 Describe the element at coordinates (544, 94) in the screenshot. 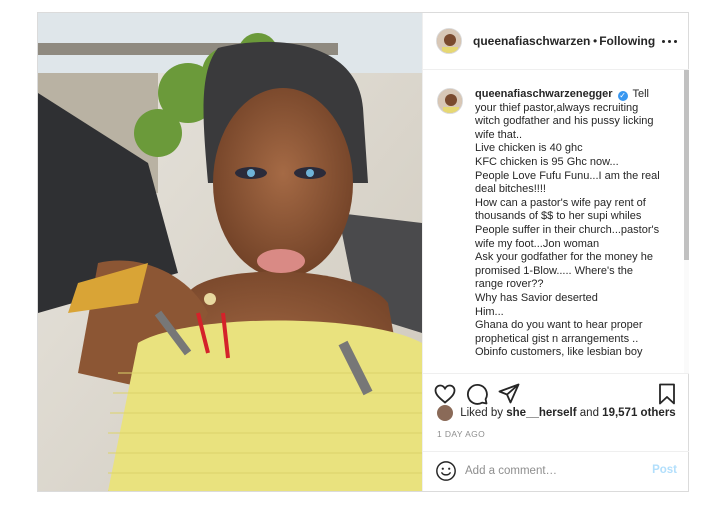

I see `caption-username: queenafiaschwarzenegger` at that location.